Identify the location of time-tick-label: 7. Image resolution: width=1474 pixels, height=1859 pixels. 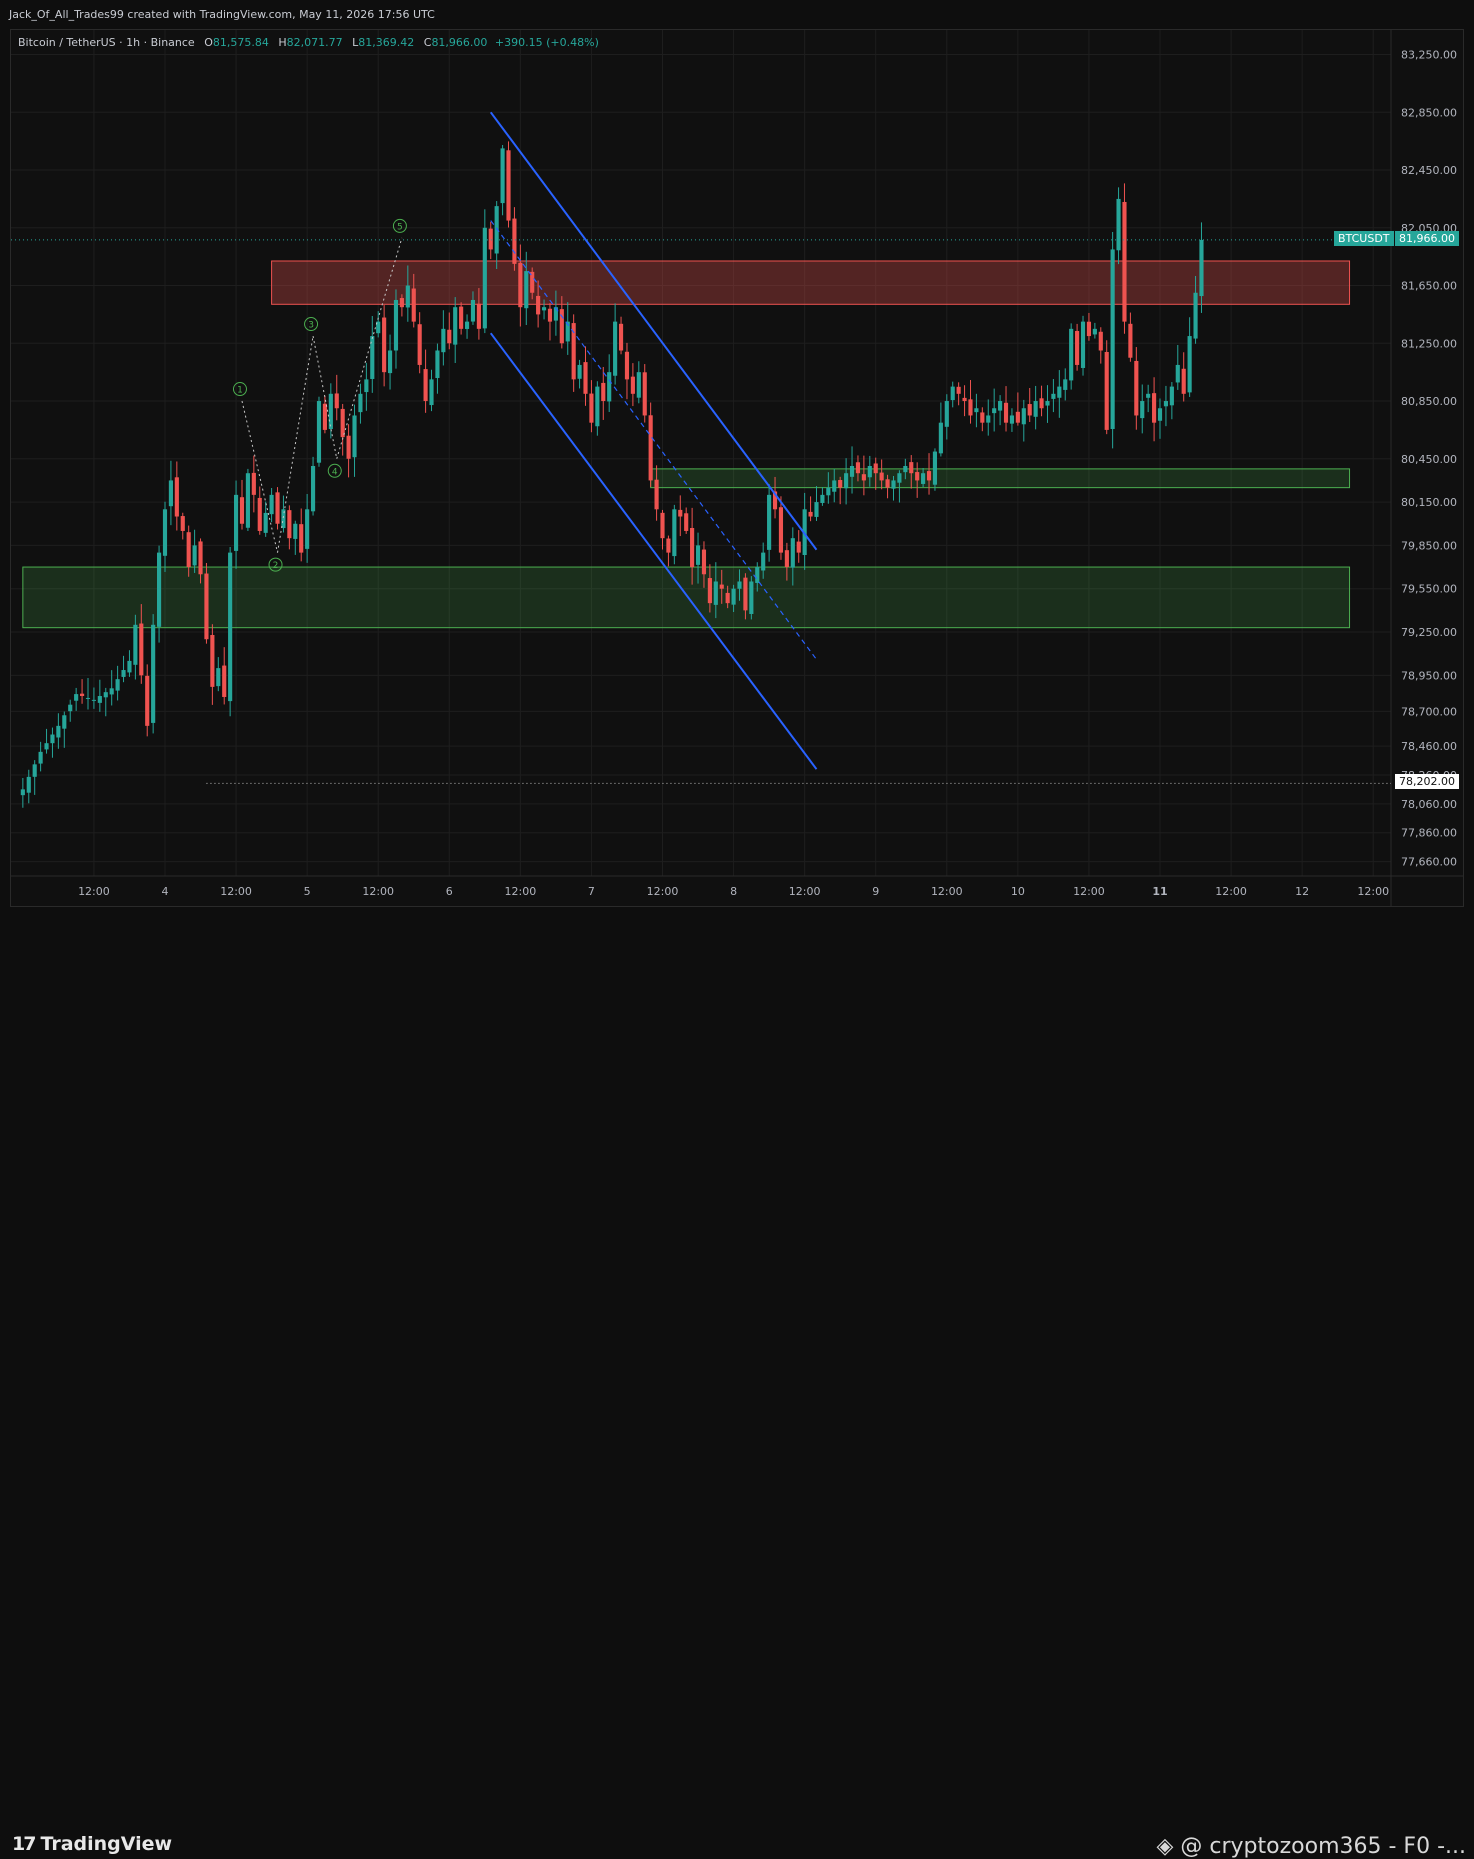
(591, 891).